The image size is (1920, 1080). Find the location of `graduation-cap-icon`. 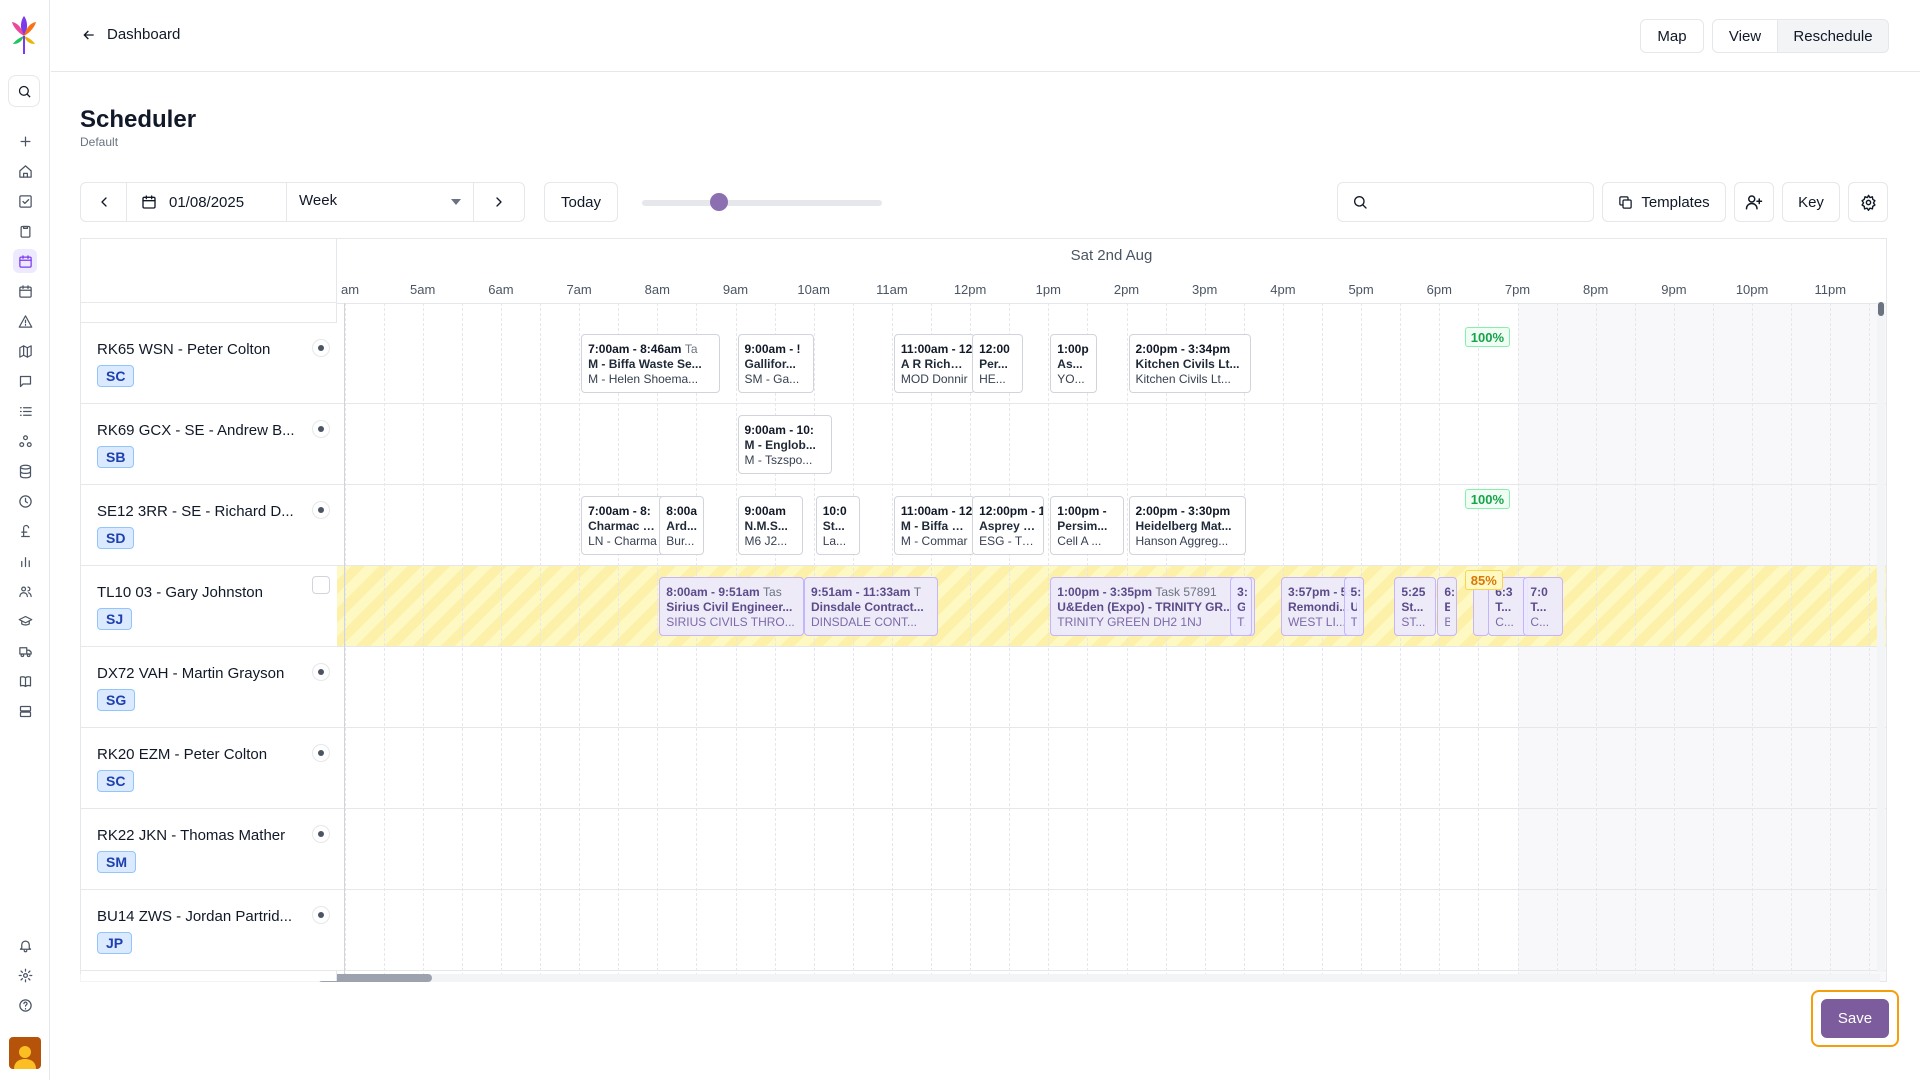

graduation-cap-icon is located at coordinates (25, 621).